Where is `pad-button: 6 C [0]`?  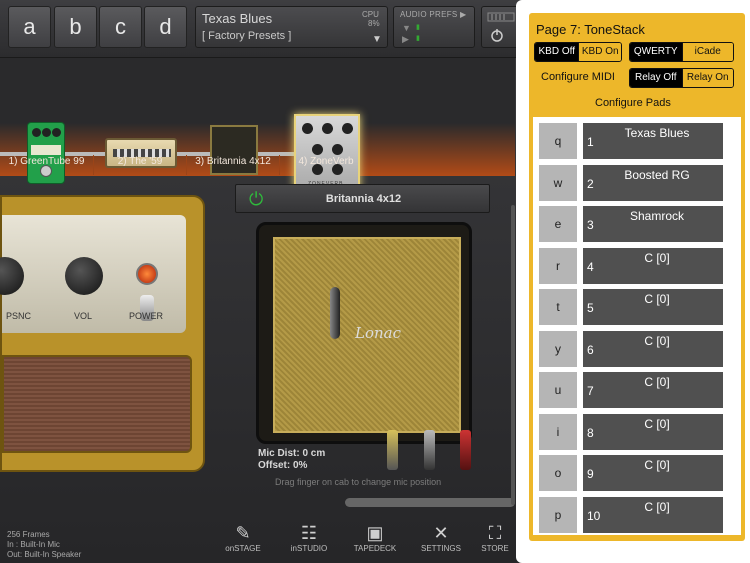 pad-button: 6 C [0] is located at coordinates (653, 348).